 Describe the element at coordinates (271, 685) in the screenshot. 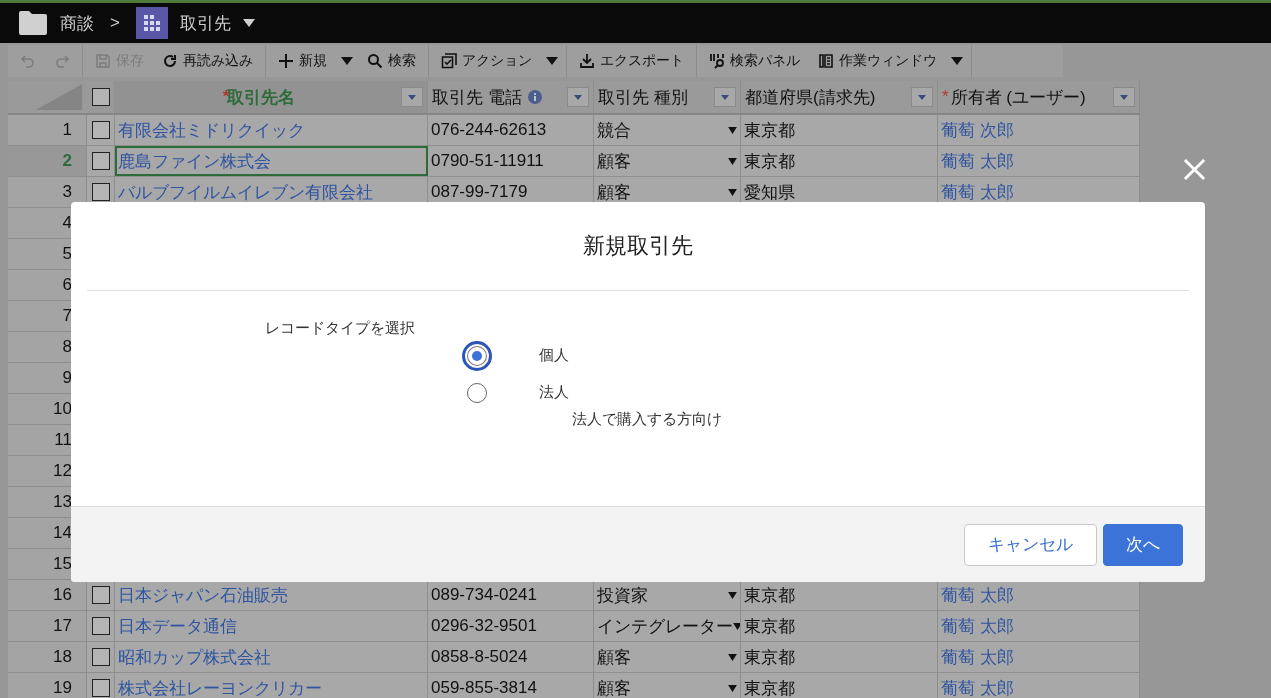

I see `table-cell: 株式会社レーヨンクリカー` at that location.